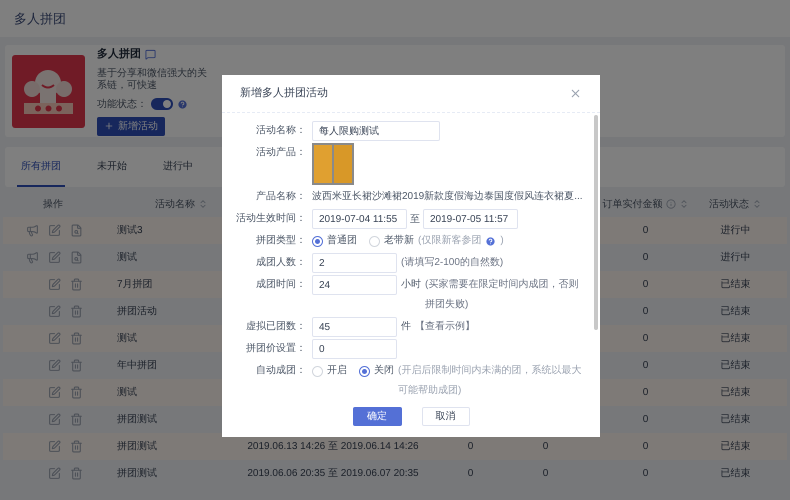 This screenshot has width=790, height=500. What do you see at coordinates (152, 80) in the screenshot?
I see `feature-description: 基于分享和微信强大的关系链，可快速` at bounding box center [152, 80].